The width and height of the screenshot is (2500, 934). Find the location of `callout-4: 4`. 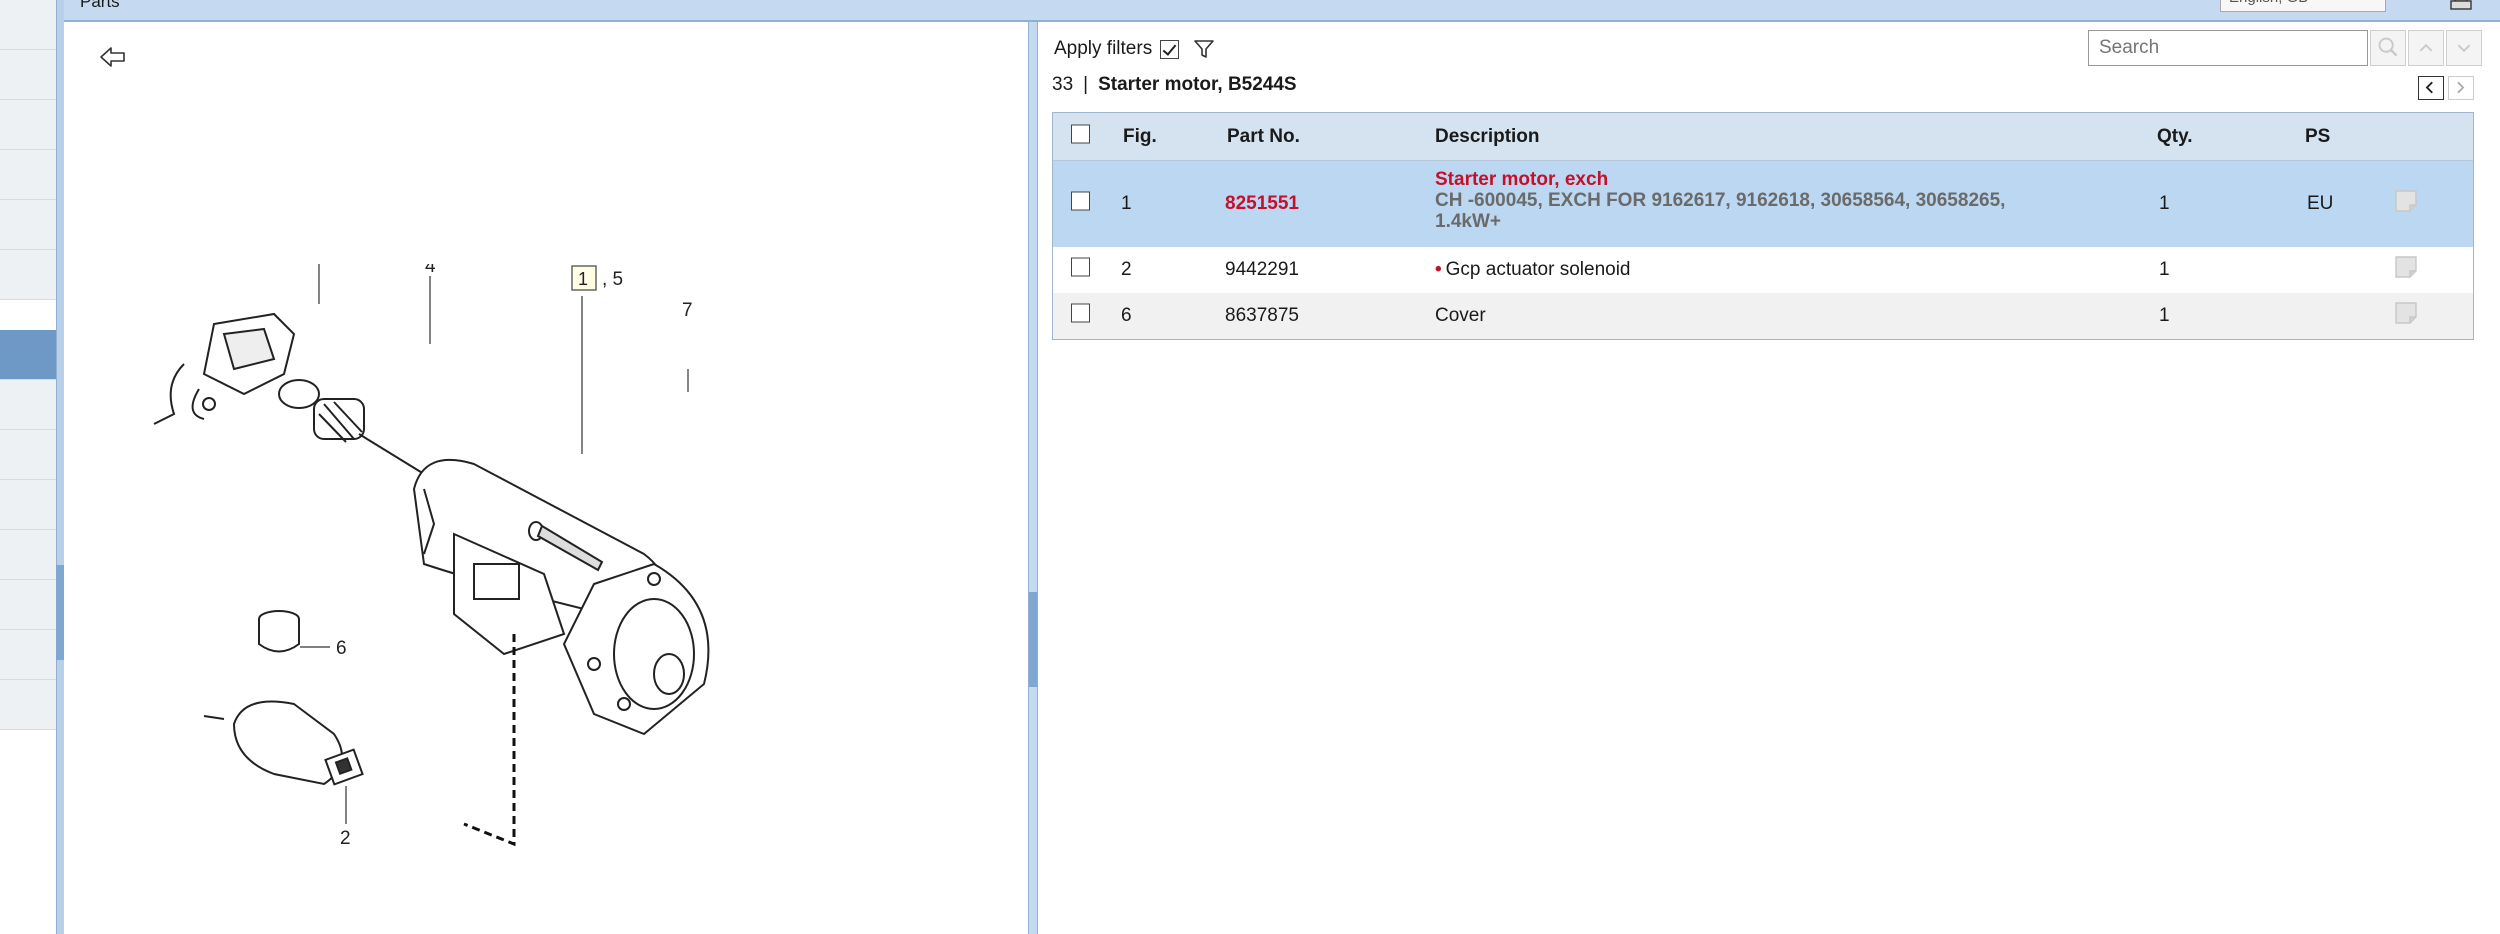

callout-4: 4 is located at coordinates (430, 270).